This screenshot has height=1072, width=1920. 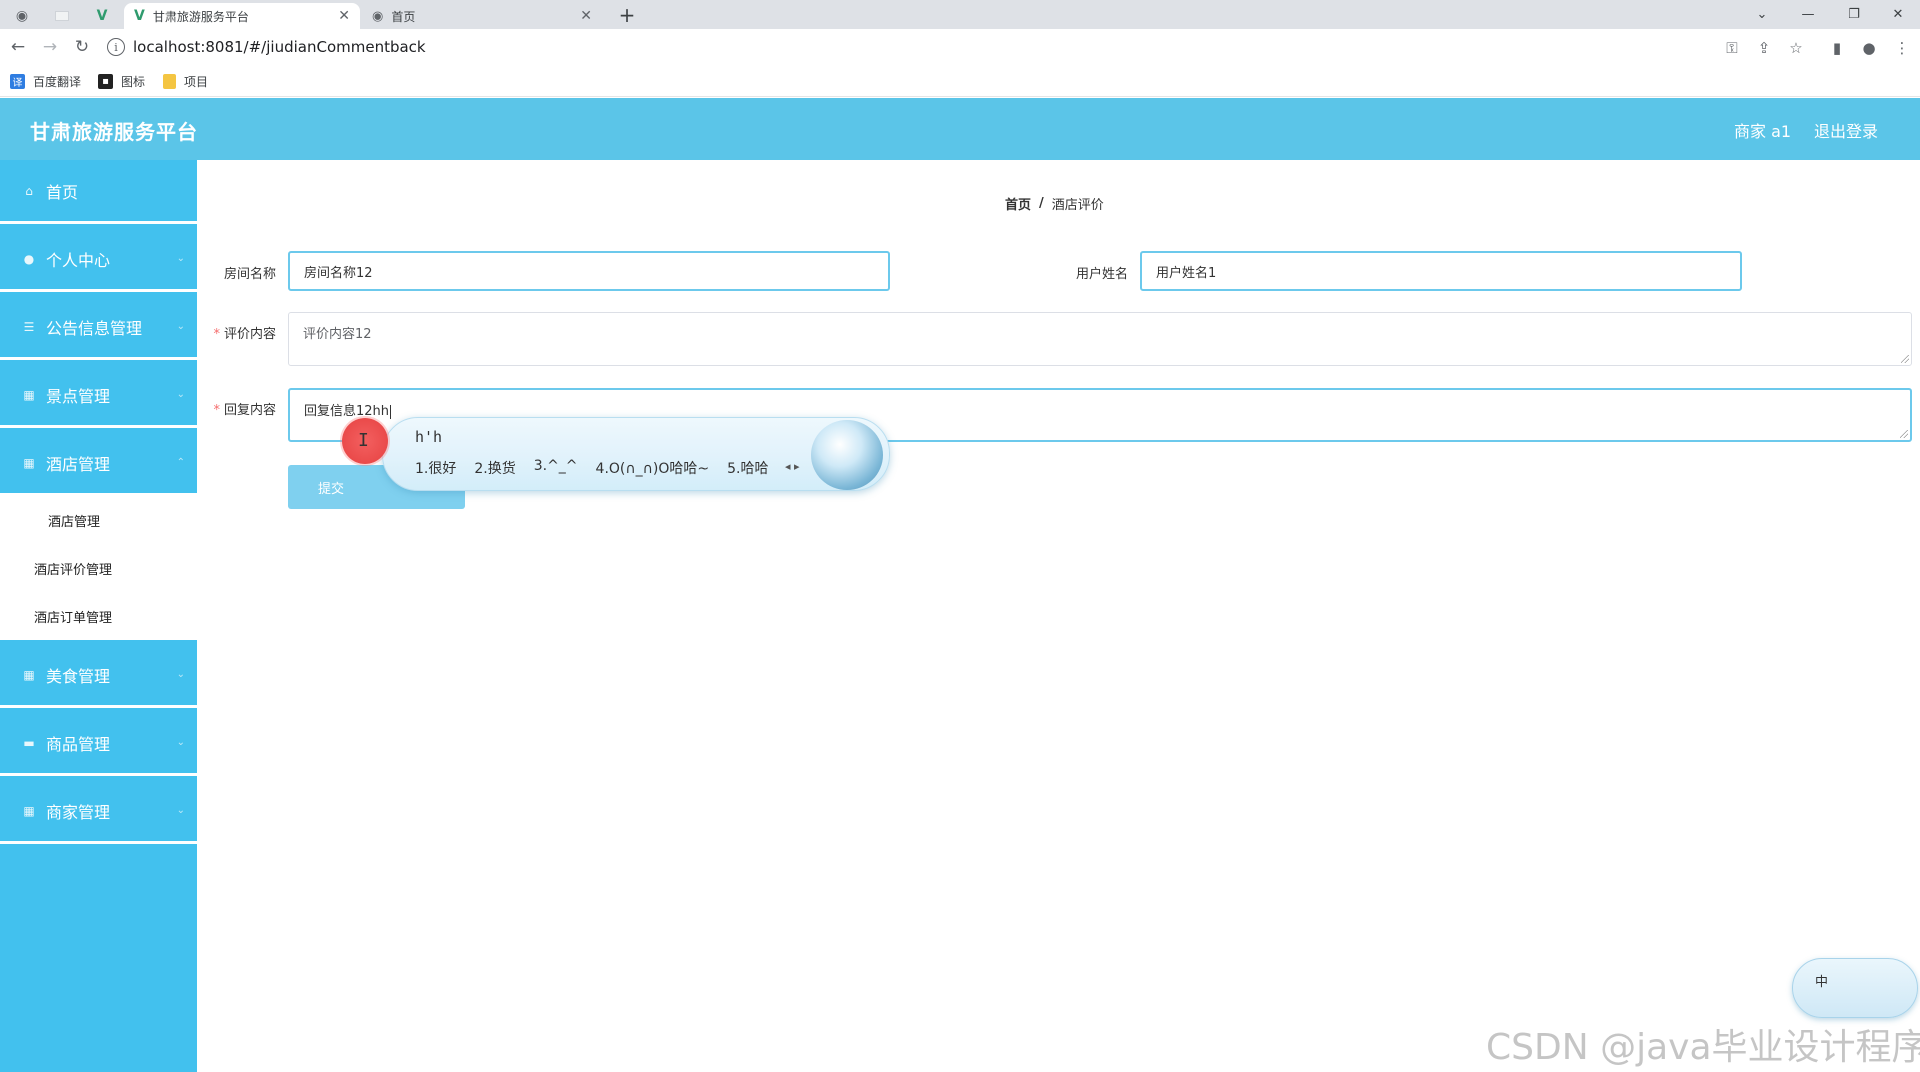 What do you see at coordinates (200, 16) in the screenshot?
I see `tab-title: 甘肃旅游服务平台` at bounding box center [200, 16].